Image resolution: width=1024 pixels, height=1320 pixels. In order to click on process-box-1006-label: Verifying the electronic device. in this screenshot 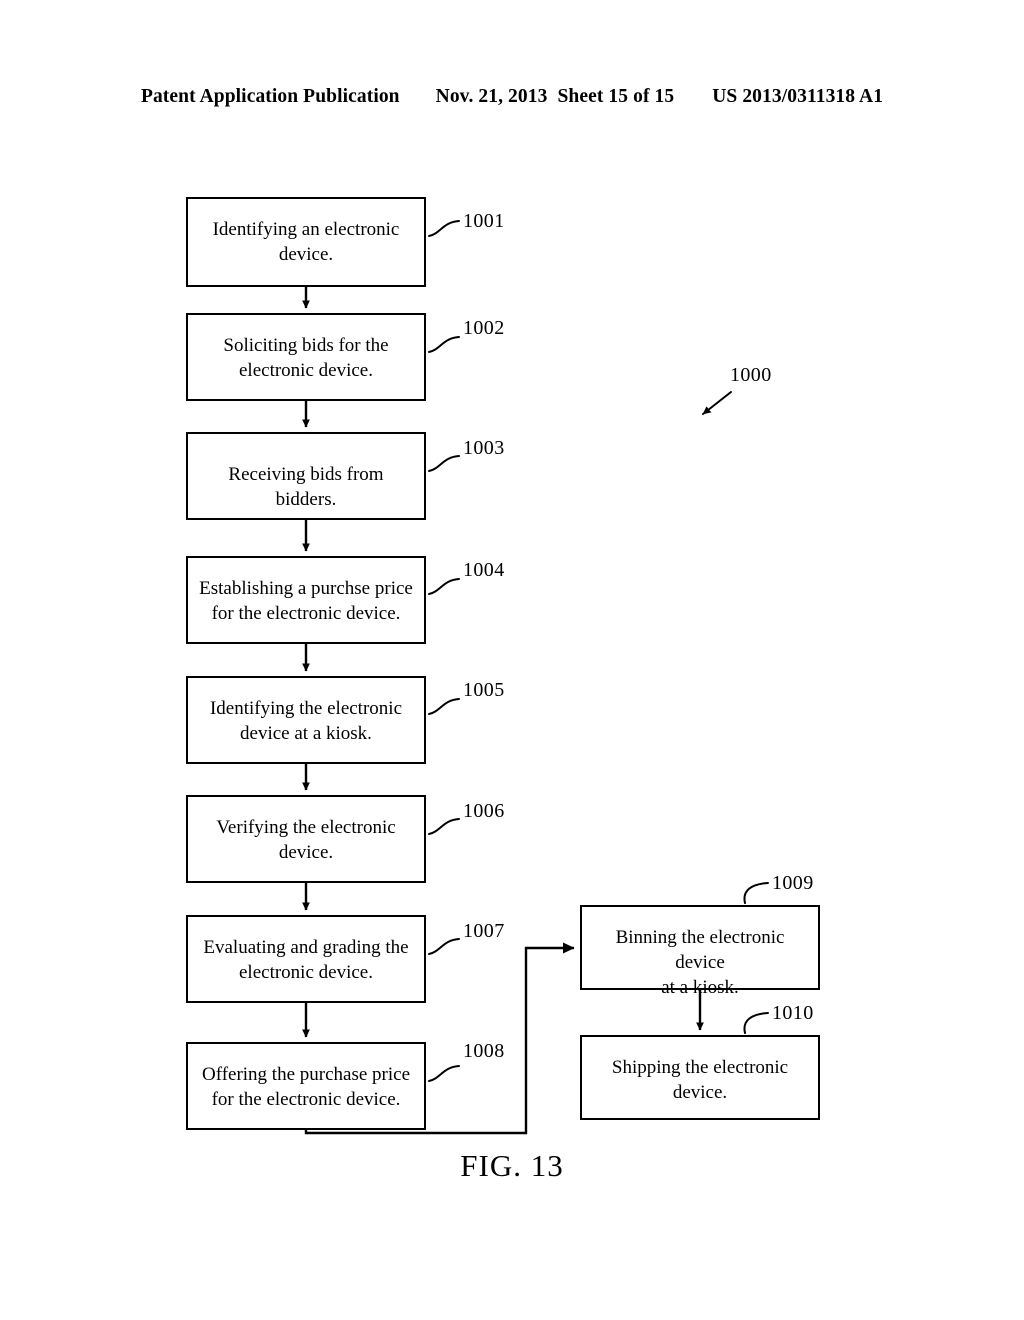, I will do `click(306, 840)`.